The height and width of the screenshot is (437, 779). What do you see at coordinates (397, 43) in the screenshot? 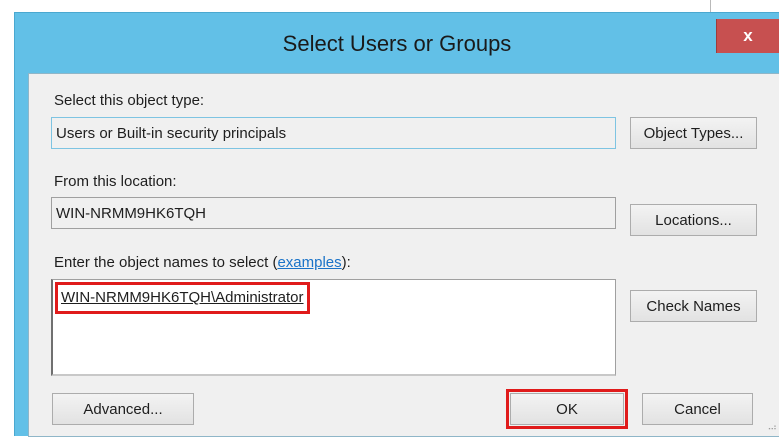
I see `dialog-title: Select Users or Groups` at bounding box center [397, 43].